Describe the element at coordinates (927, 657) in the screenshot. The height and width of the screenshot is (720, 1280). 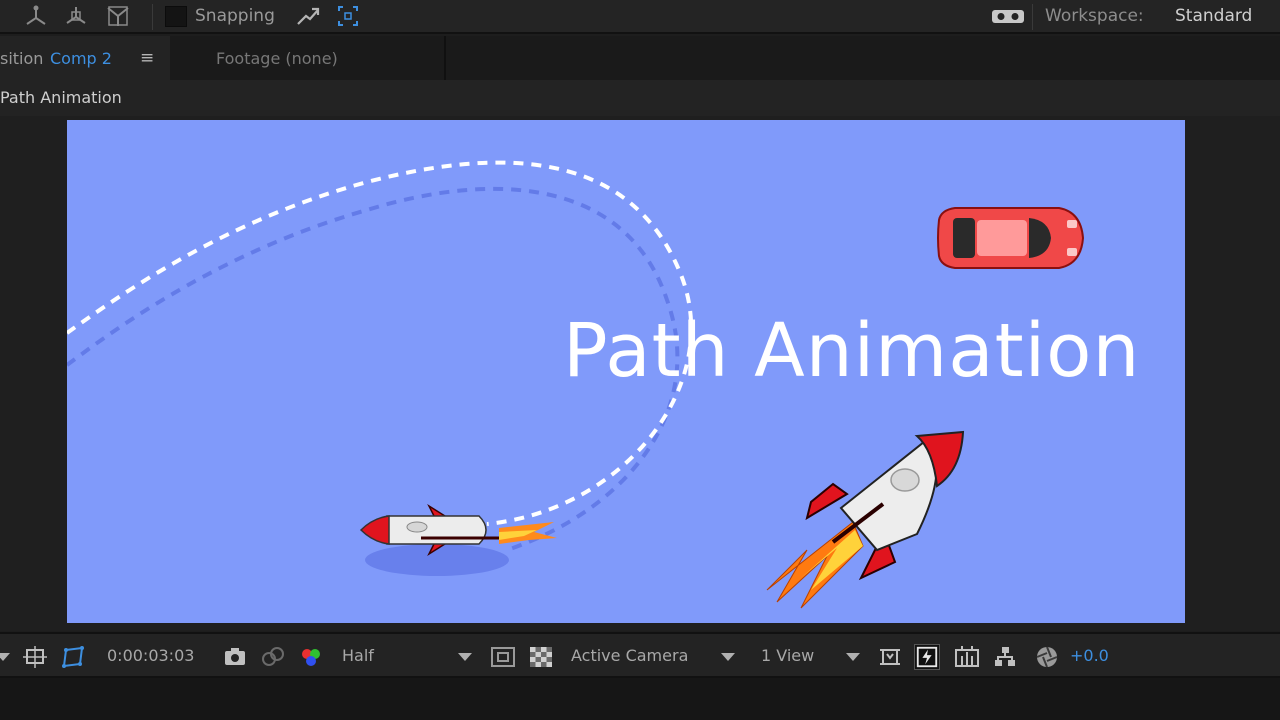
I see `fast-previews-icon` at that location.